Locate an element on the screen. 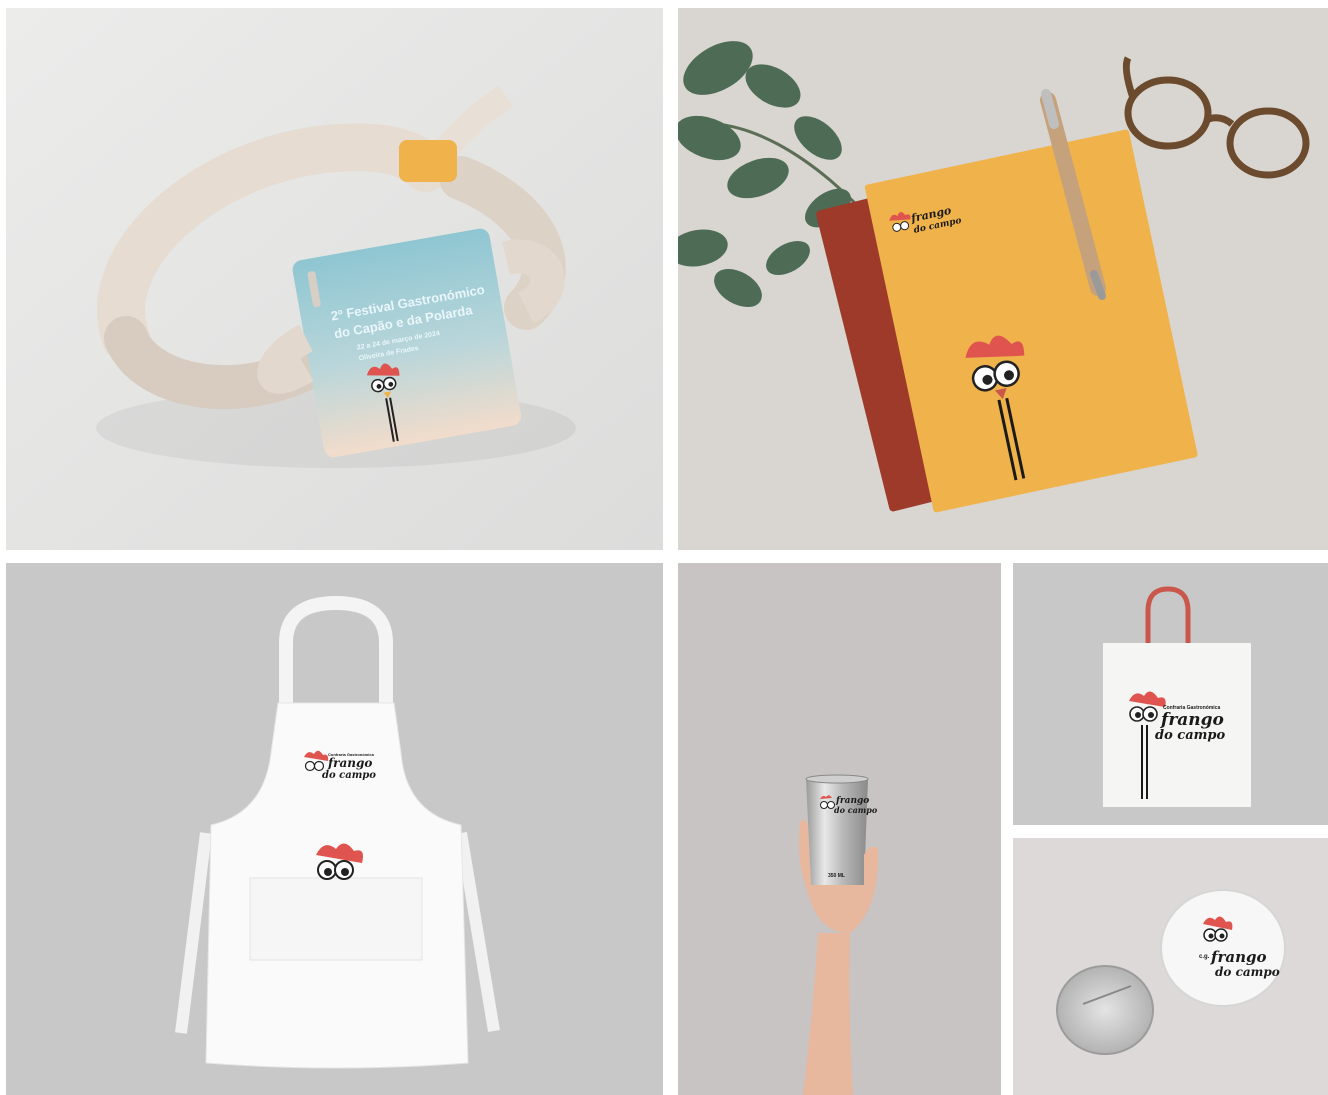  cup-mockup: frango do campo 350 ML is located at coordinates (839, 829).